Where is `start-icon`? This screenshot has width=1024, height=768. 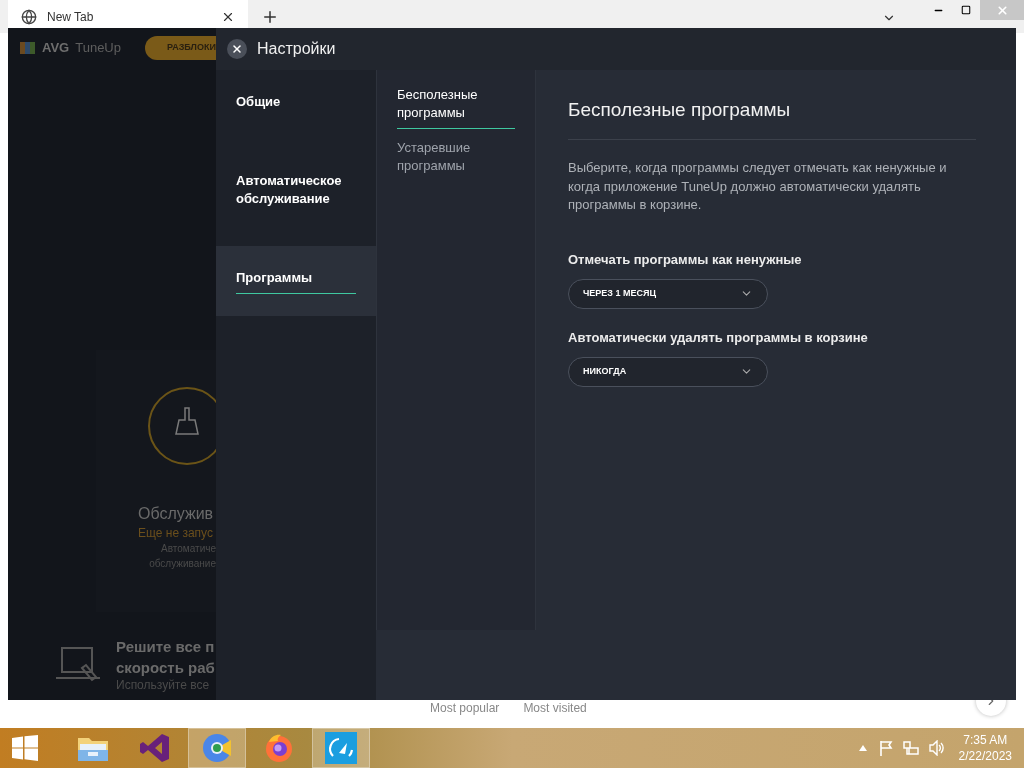 start-icon is located at coordinates (25, 748).